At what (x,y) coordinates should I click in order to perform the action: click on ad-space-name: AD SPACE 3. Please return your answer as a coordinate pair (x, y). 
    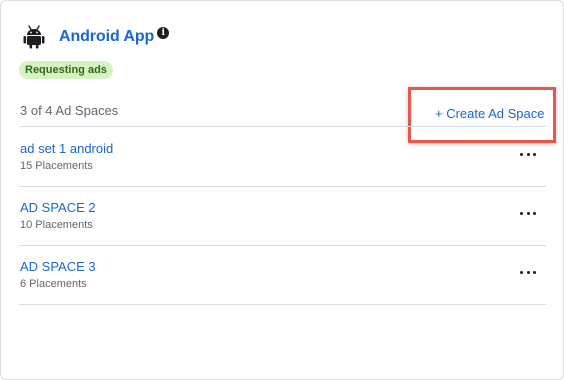
    Looking at the image, I should click on (58, 266).